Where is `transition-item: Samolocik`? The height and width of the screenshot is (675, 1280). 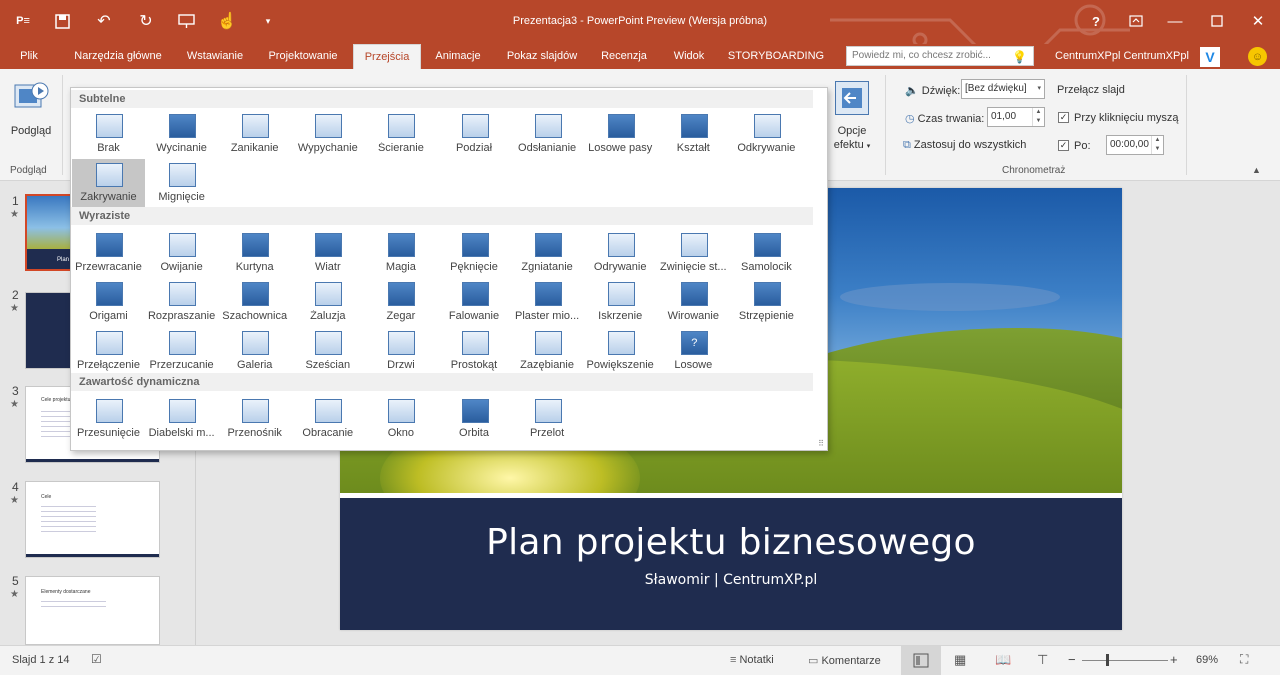
transition-item: Samolocik is located at coordinates (766, 253).